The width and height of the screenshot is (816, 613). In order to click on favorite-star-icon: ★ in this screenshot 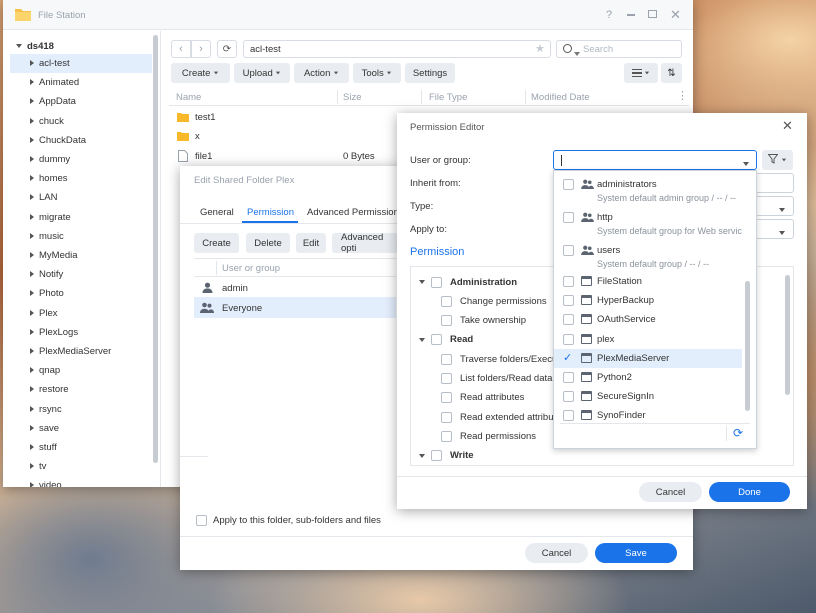, I will do `click(540, 48)`.